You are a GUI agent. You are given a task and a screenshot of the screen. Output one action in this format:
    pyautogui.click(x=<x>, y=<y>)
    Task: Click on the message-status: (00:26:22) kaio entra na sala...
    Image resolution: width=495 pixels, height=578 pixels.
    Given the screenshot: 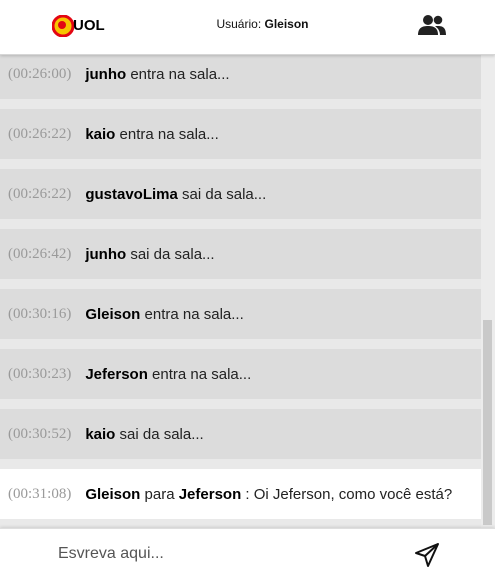 What is the action you would take?
    pyautogui.click(x=240, y=134)
    